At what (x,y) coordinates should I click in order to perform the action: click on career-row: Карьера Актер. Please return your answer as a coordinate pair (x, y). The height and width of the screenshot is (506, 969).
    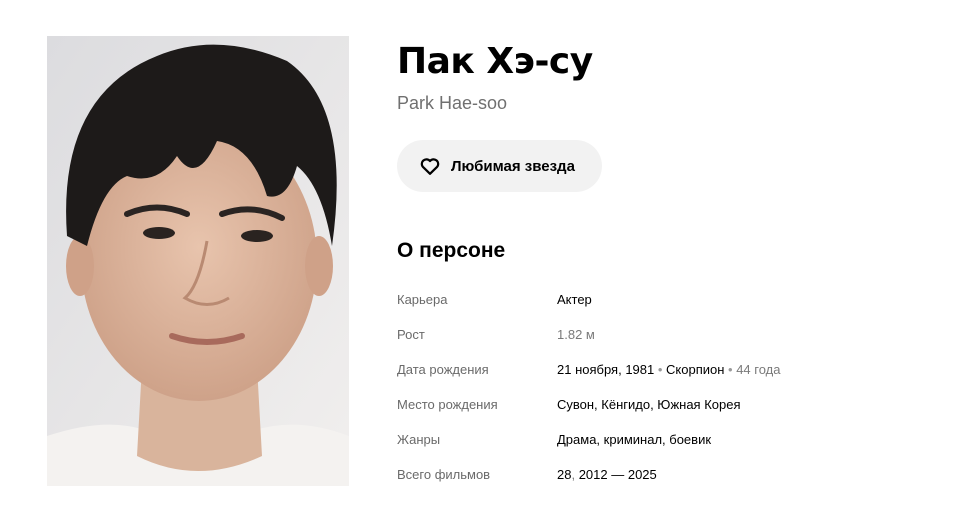
    Looking at the image, I should click on (667, 299).